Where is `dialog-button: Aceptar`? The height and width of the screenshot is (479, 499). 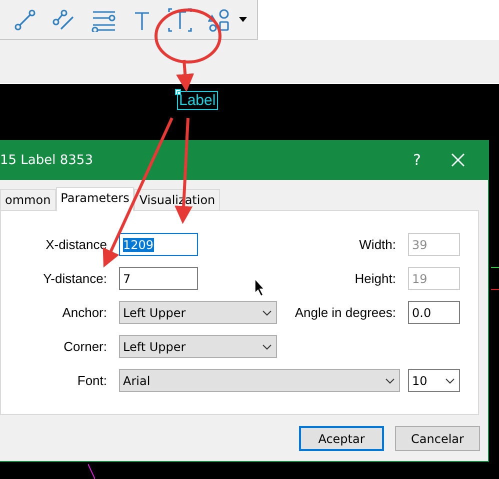 dialog-button: Aceptar is located at coordinates (341, 438).